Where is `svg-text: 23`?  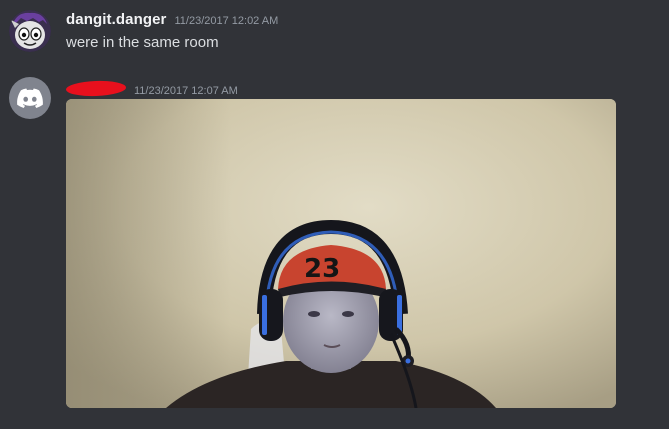
svg-text: 23 is located at coordinates (322, 269).